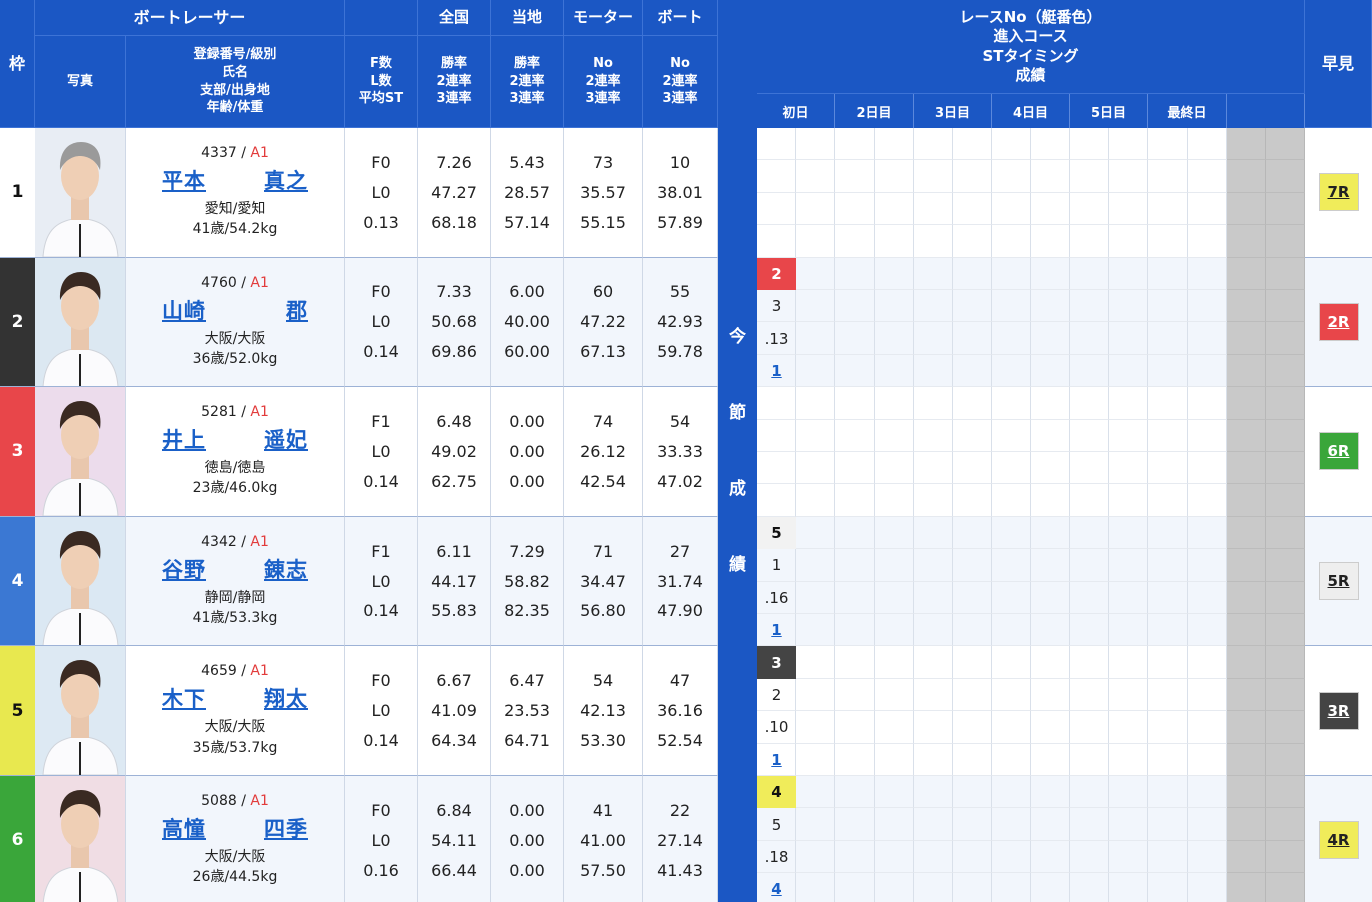 The width and height of the screenshot is (1372, 902). Describe the element at coordinates (454, 18) in the screenshot. I see `header-national: 全国` at that location.